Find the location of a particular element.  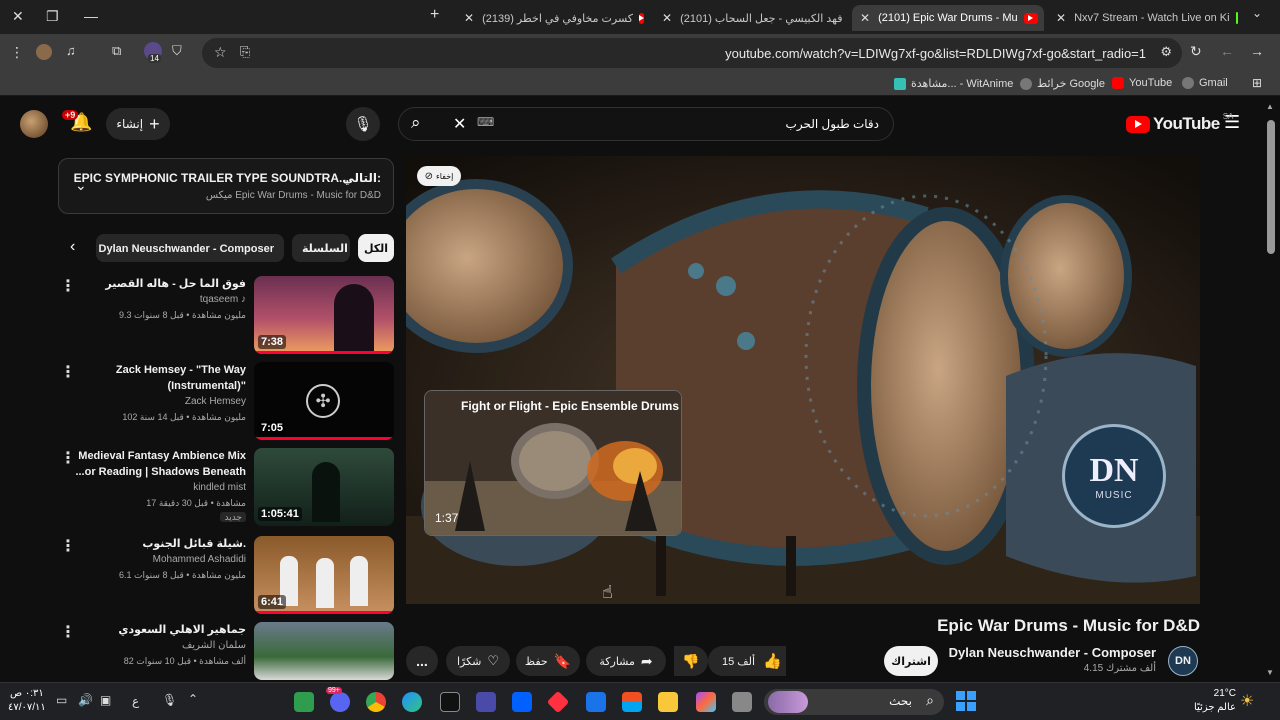

apps-grid-icon: ⊞ is located at coordinates (1257, 83).